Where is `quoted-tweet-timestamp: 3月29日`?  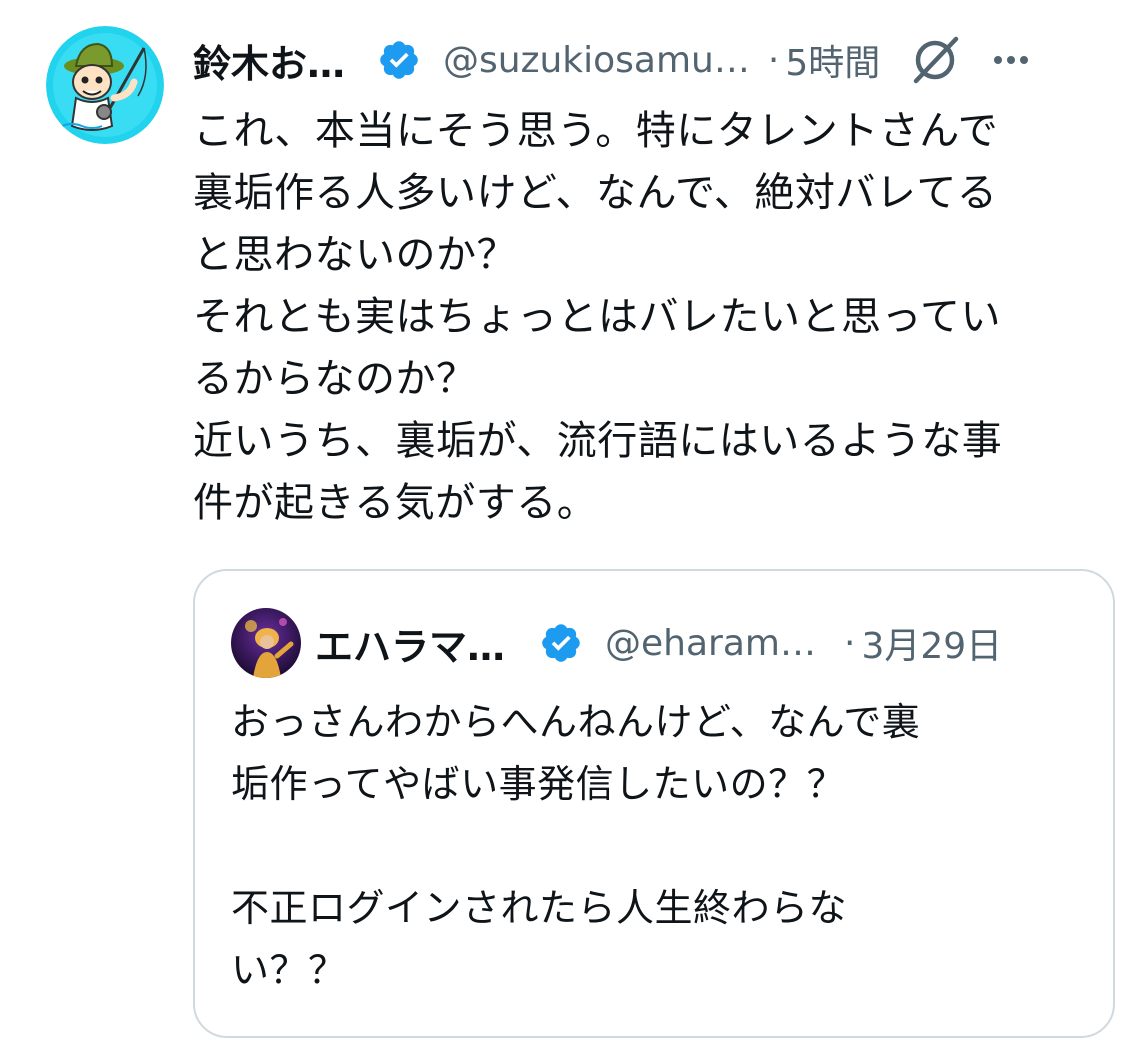
quoted-tweet-timestamp: 3月29日 is located at coordinates (932, 646).